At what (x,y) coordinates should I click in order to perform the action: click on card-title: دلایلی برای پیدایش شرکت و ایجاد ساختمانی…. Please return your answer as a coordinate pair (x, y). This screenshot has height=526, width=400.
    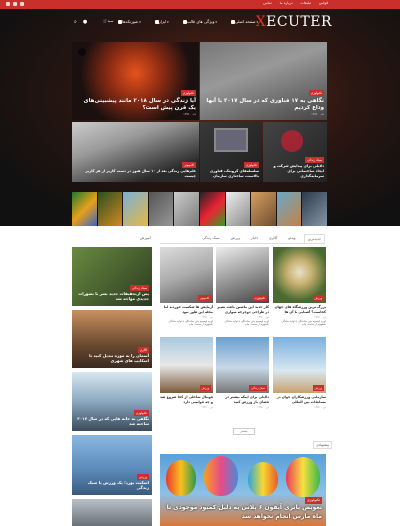
    Looking at the image, I should click on (298, 171).